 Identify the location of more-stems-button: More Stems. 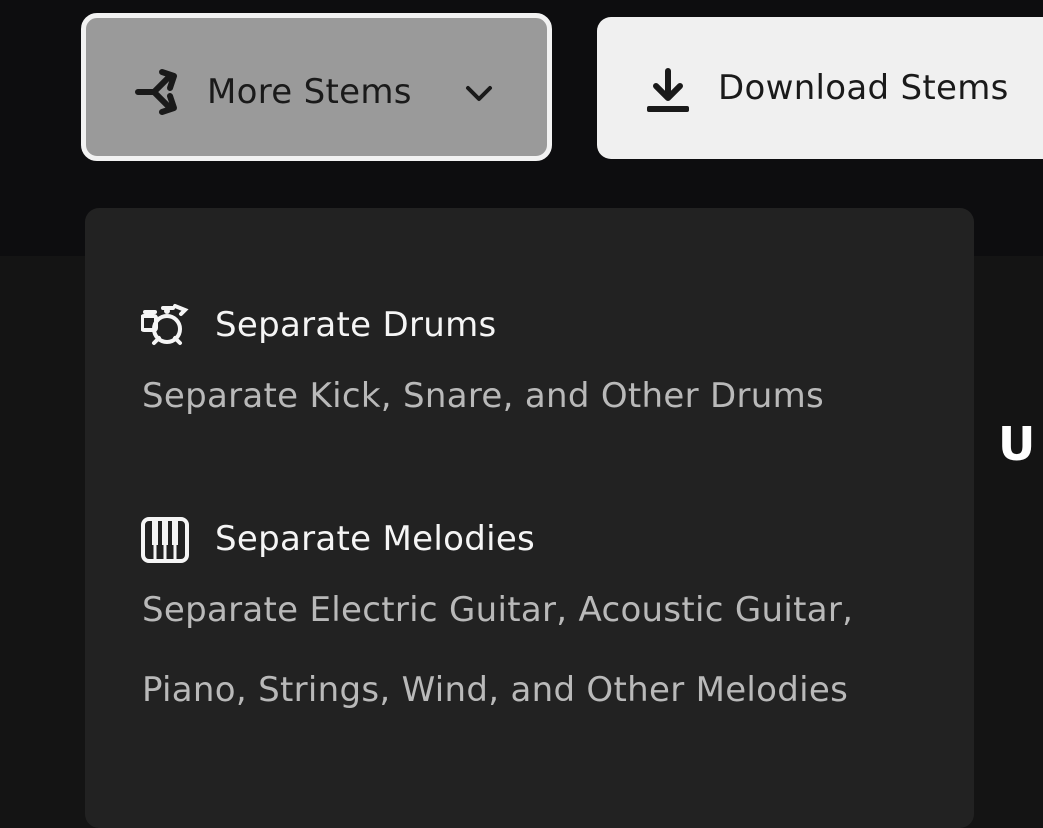
(316, 87).